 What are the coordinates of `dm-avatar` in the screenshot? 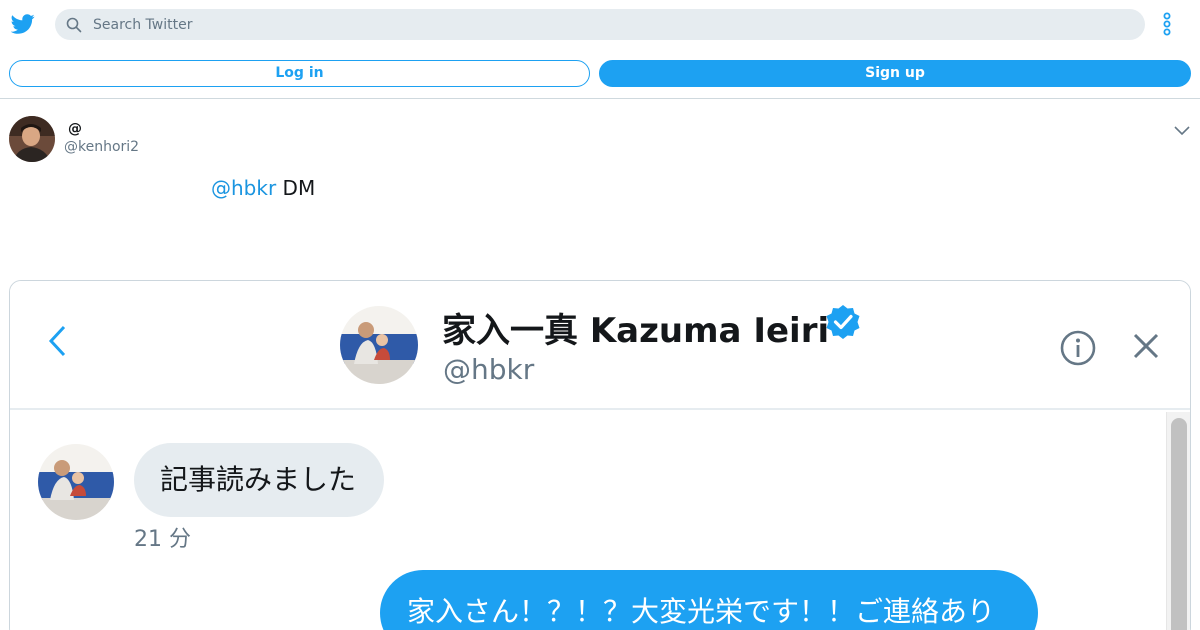 It's located at (379, 345).